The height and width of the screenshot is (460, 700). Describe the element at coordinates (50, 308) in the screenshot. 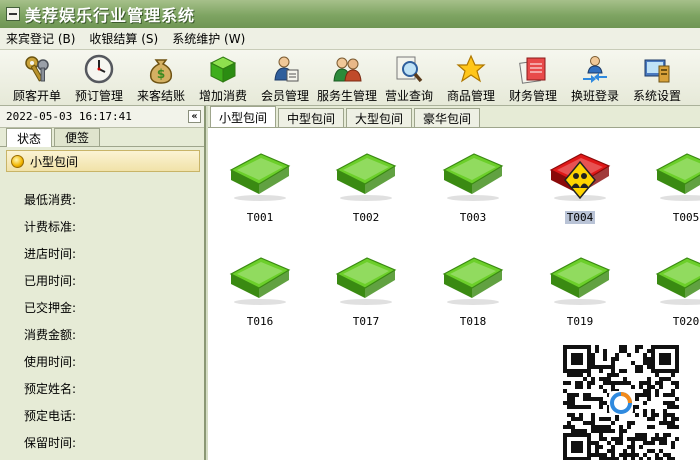

I see `field-deposit-paid: 已交押金:` at that location.